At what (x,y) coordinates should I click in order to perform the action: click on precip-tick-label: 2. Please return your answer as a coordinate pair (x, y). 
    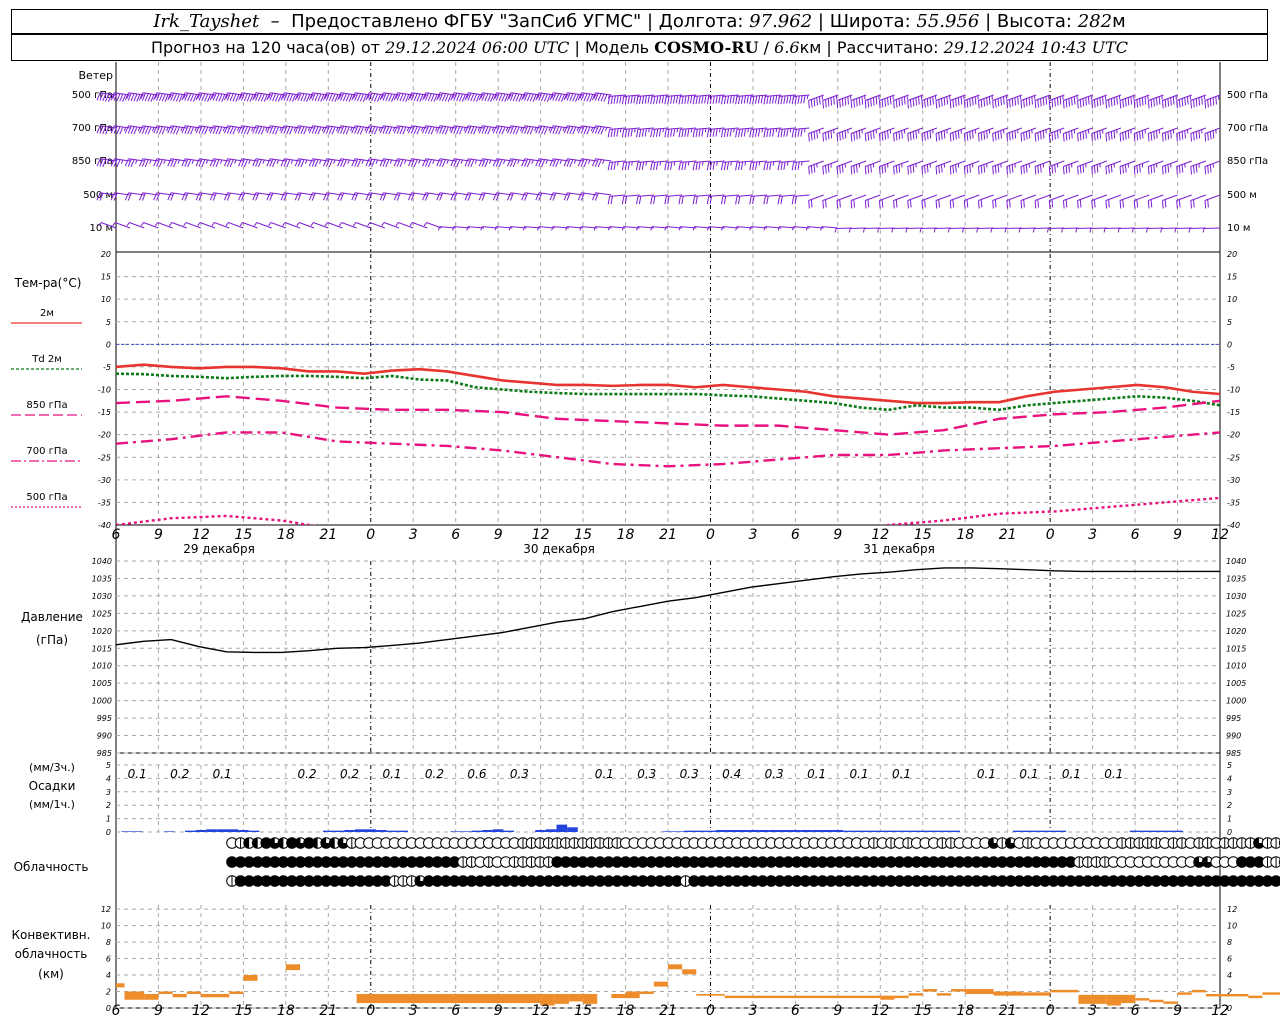
    Looking at the image, I should click on (108, 805).